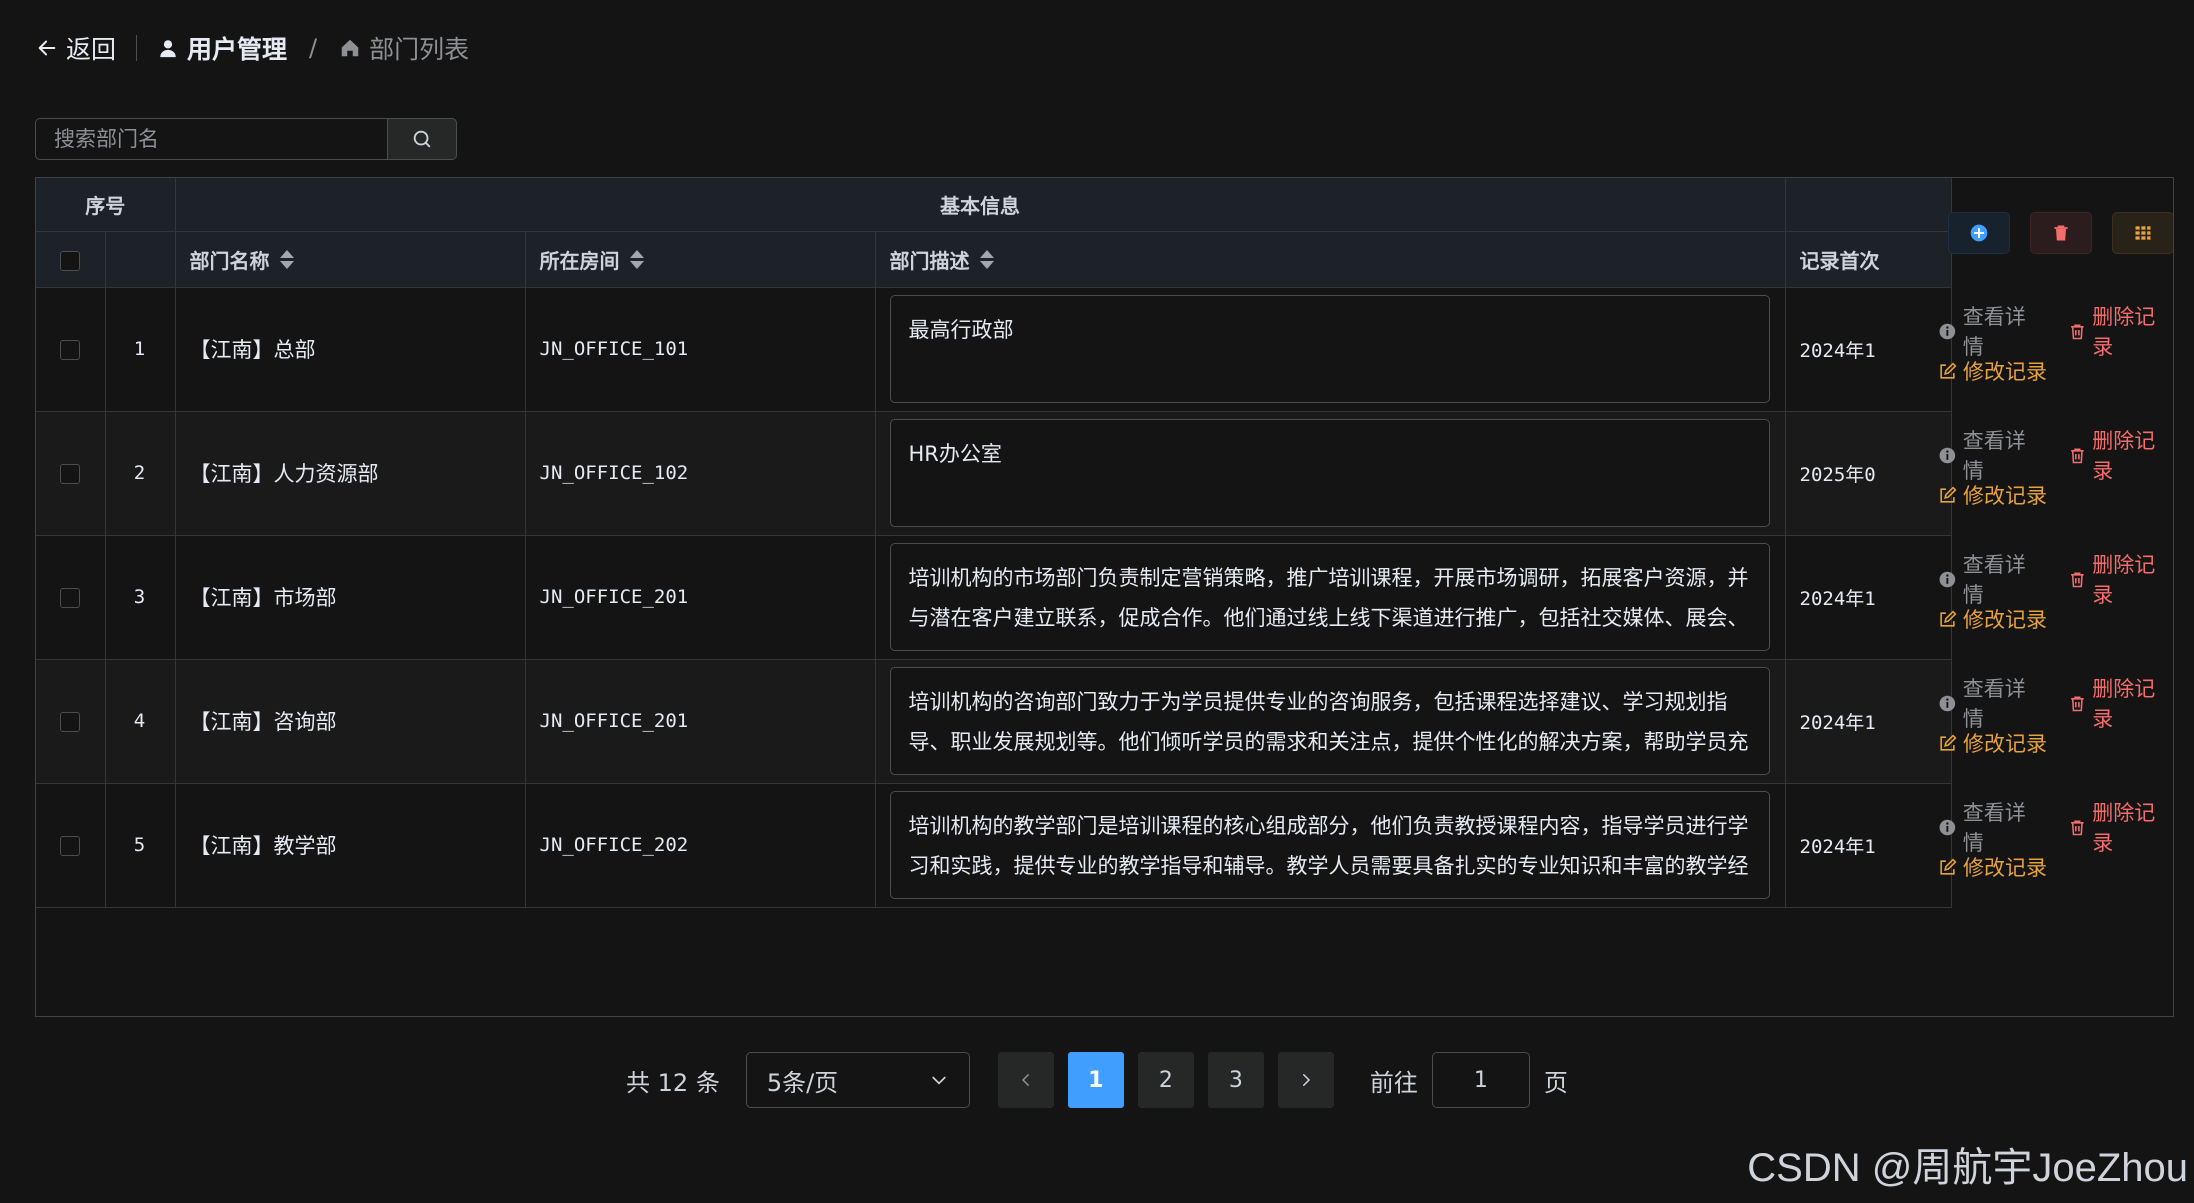 Image resolution: width=2194 pixels, height=1203 pixels. Describe the element at coordinates (140, 473) in the screenshot. I see `row-index: 2` at that location.